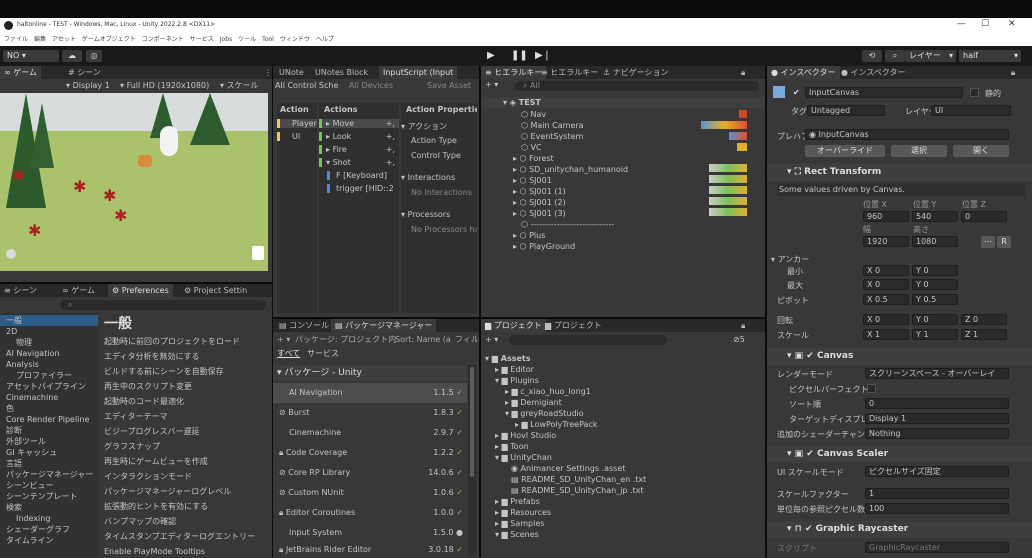 This screenshot has width=1032, height=558. Describe the element at coordinates (357, 175) in the screenshot. I see `binding-keyboard: F [Keyboard]` at that location.